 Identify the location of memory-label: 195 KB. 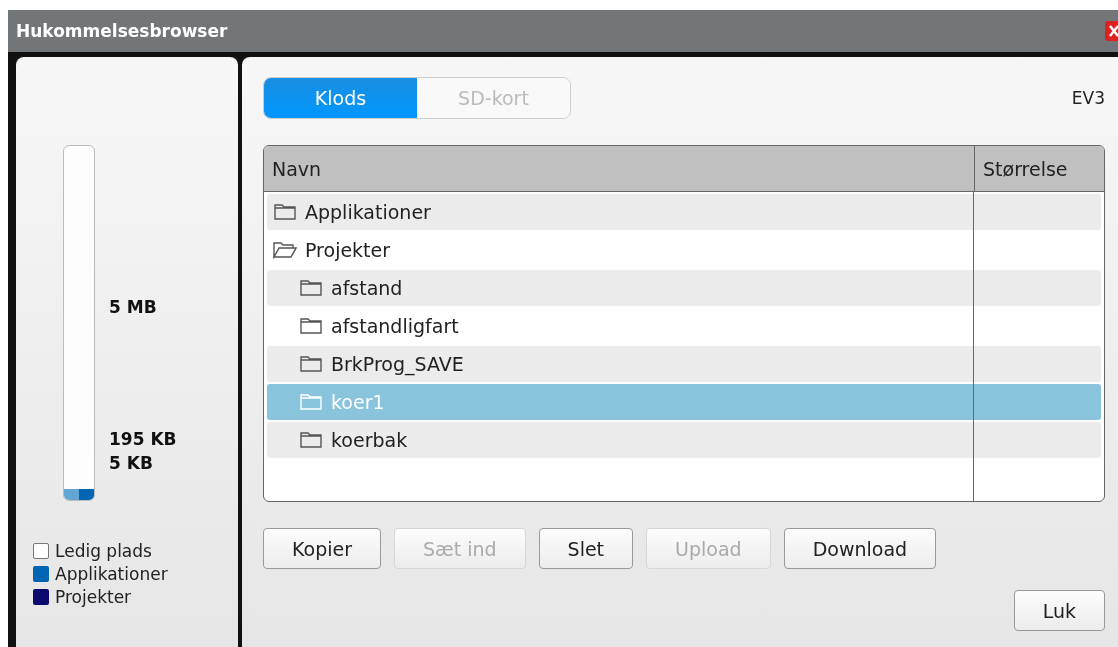
(143, 439).